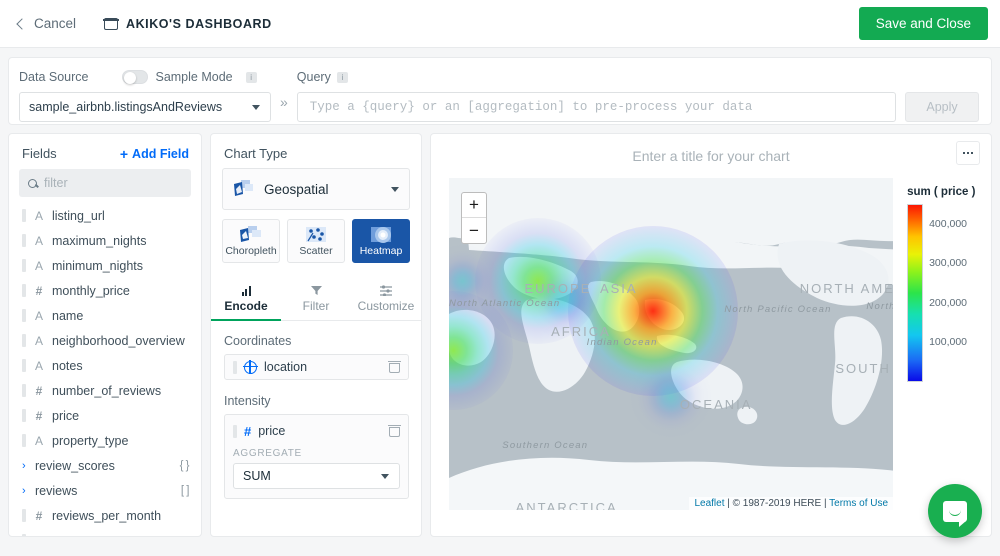 This screenshot has width=1000, height=556. I want to click on add-field-button: + Add Field, so click(154, 154).